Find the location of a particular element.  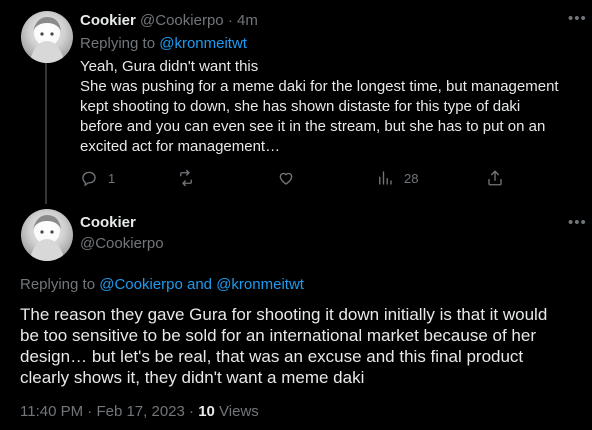

post-date: Feb 17, 2023 is located at coordinates (140, 411).